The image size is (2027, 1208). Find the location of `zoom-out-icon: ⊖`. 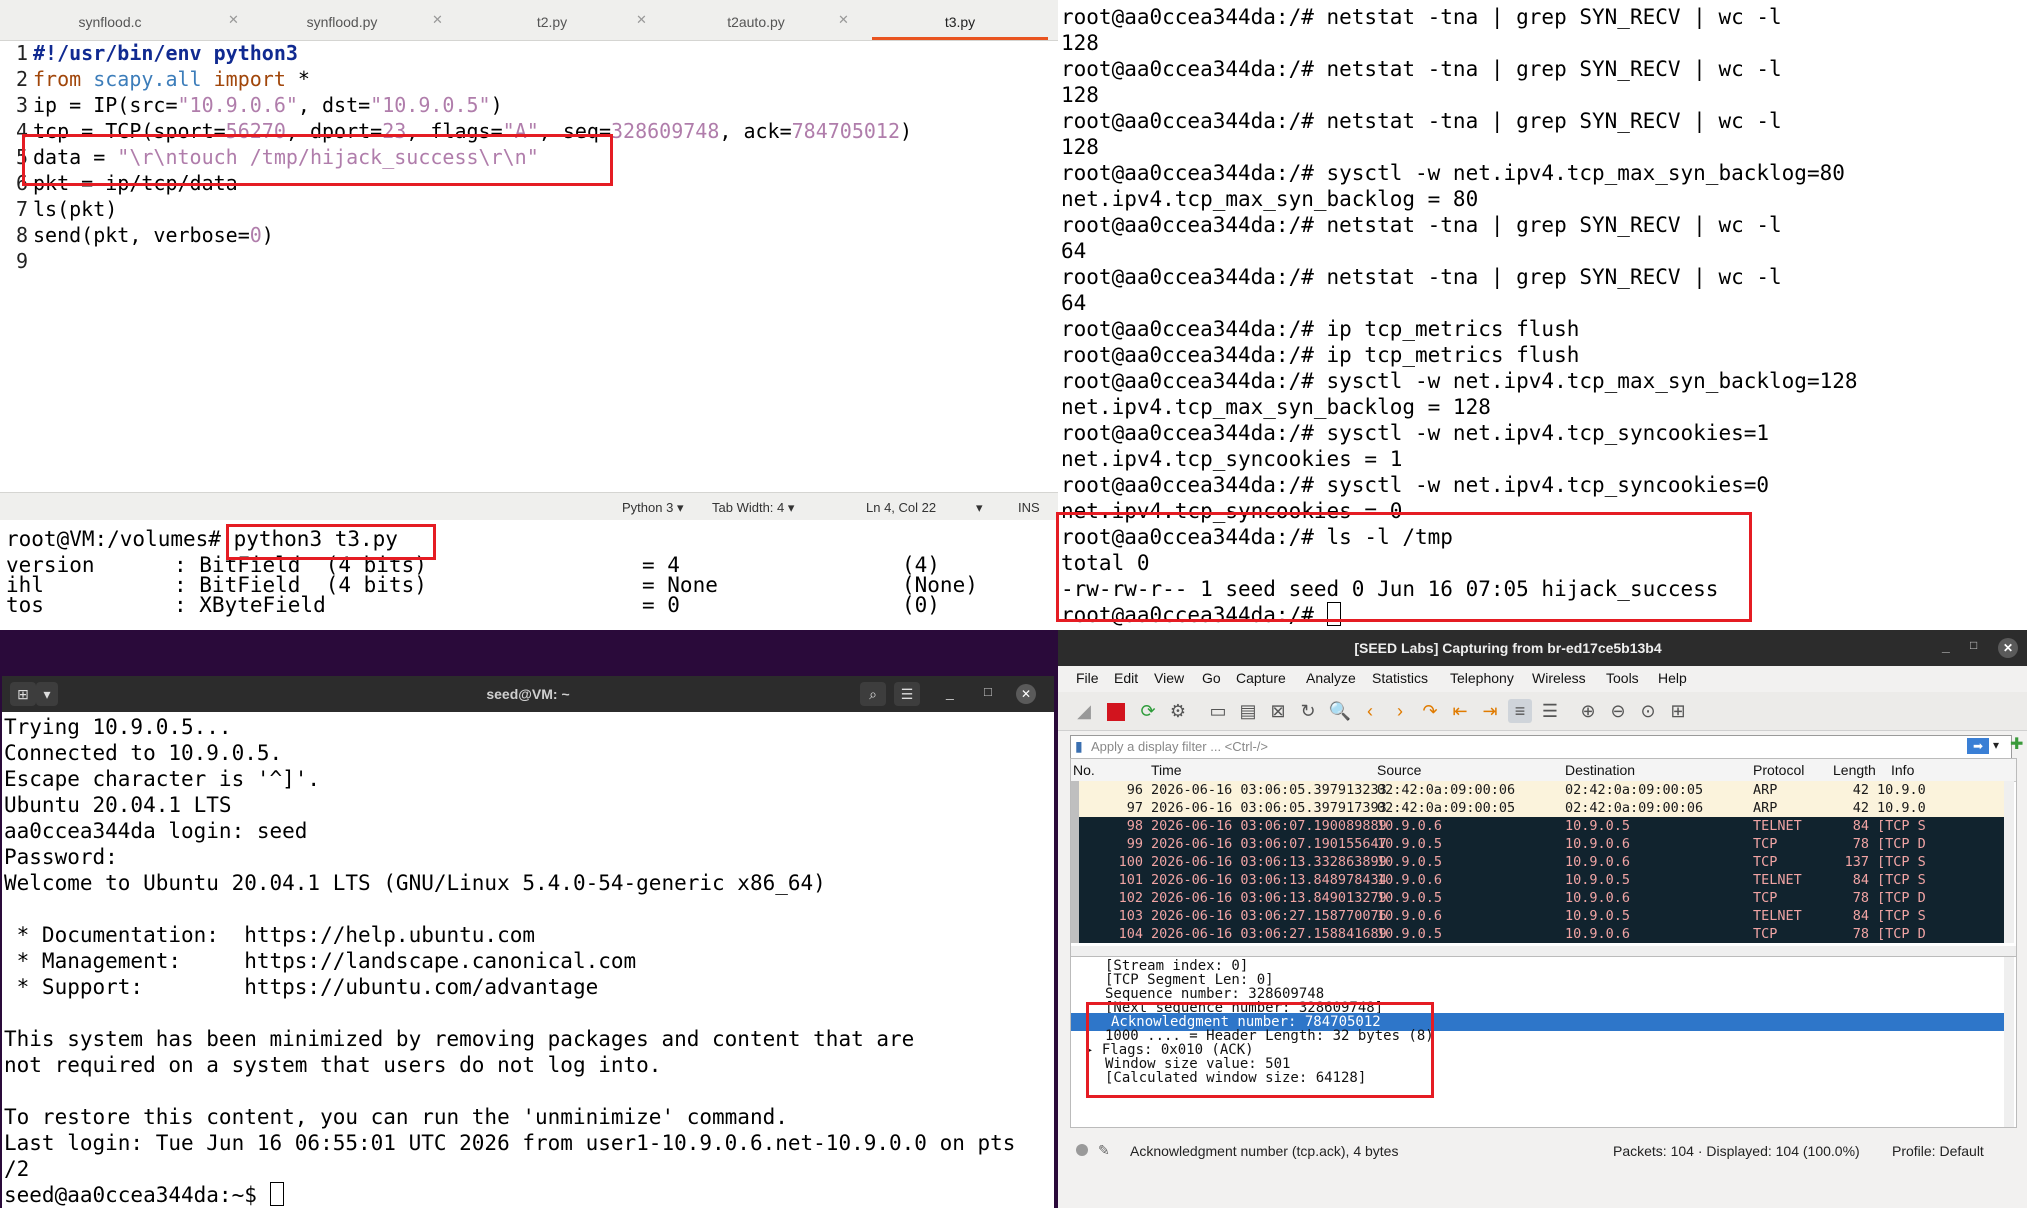

zoom-out-icon: ⊖ is located at coordinates (1618, 711).